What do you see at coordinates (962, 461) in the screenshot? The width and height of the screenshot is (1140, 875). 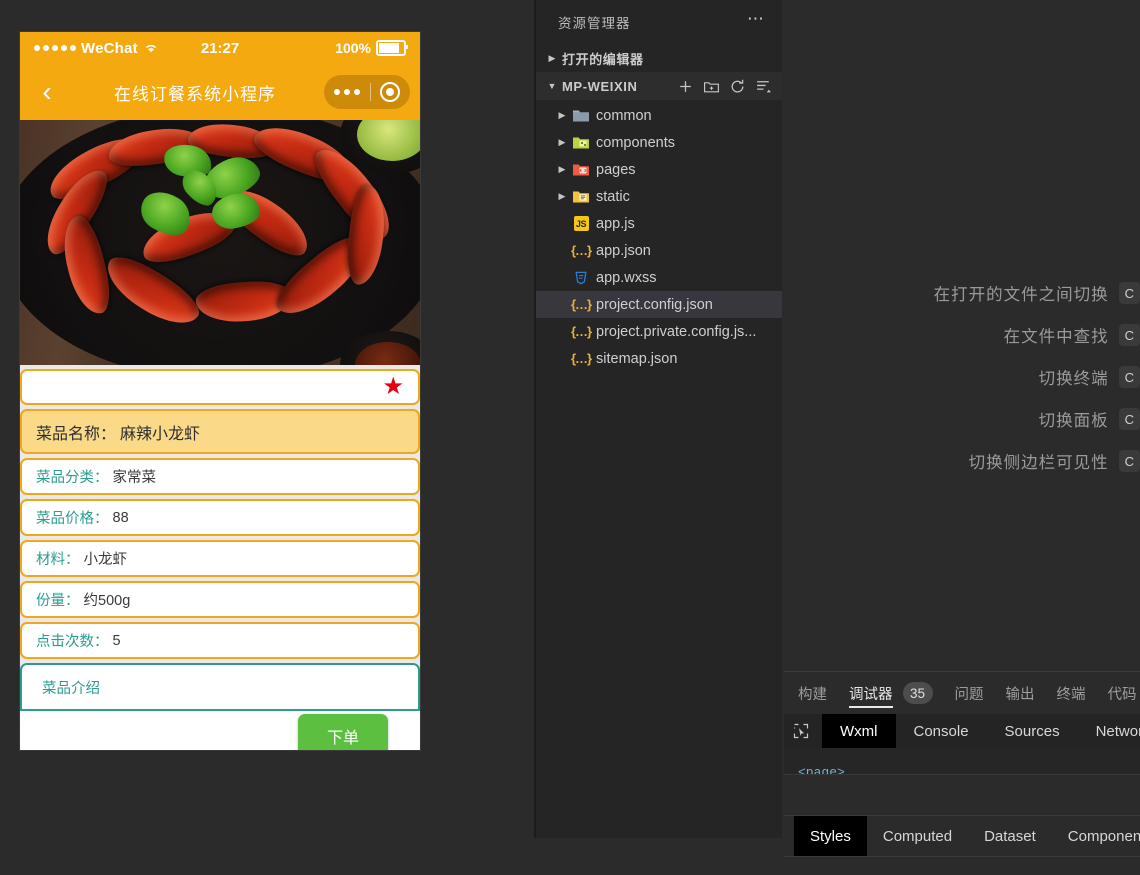 I see `shortcut-row: 切换侧边栏可见性 C` at bounding box center [962, 461].